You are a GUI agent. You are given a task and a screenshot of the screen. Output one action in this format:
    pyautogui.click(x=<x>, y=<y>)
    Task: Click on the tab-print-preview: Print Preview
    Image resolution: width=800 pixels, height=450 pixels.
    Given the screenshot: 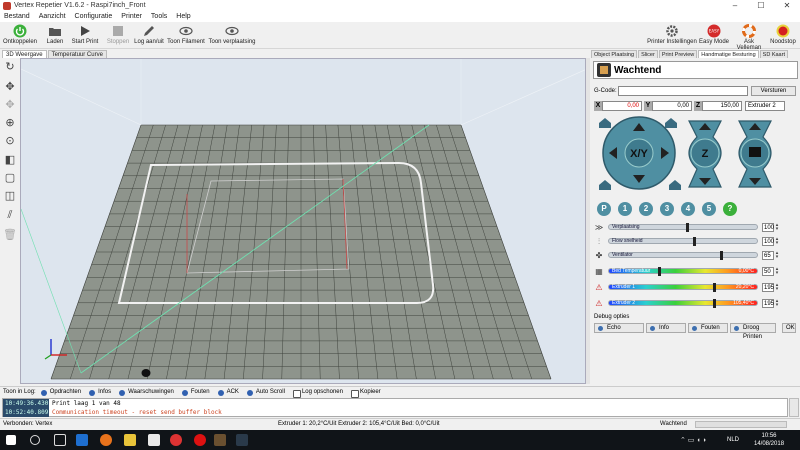 What is the action you would take?
    pyautogui.click(x=678, y=54)
    